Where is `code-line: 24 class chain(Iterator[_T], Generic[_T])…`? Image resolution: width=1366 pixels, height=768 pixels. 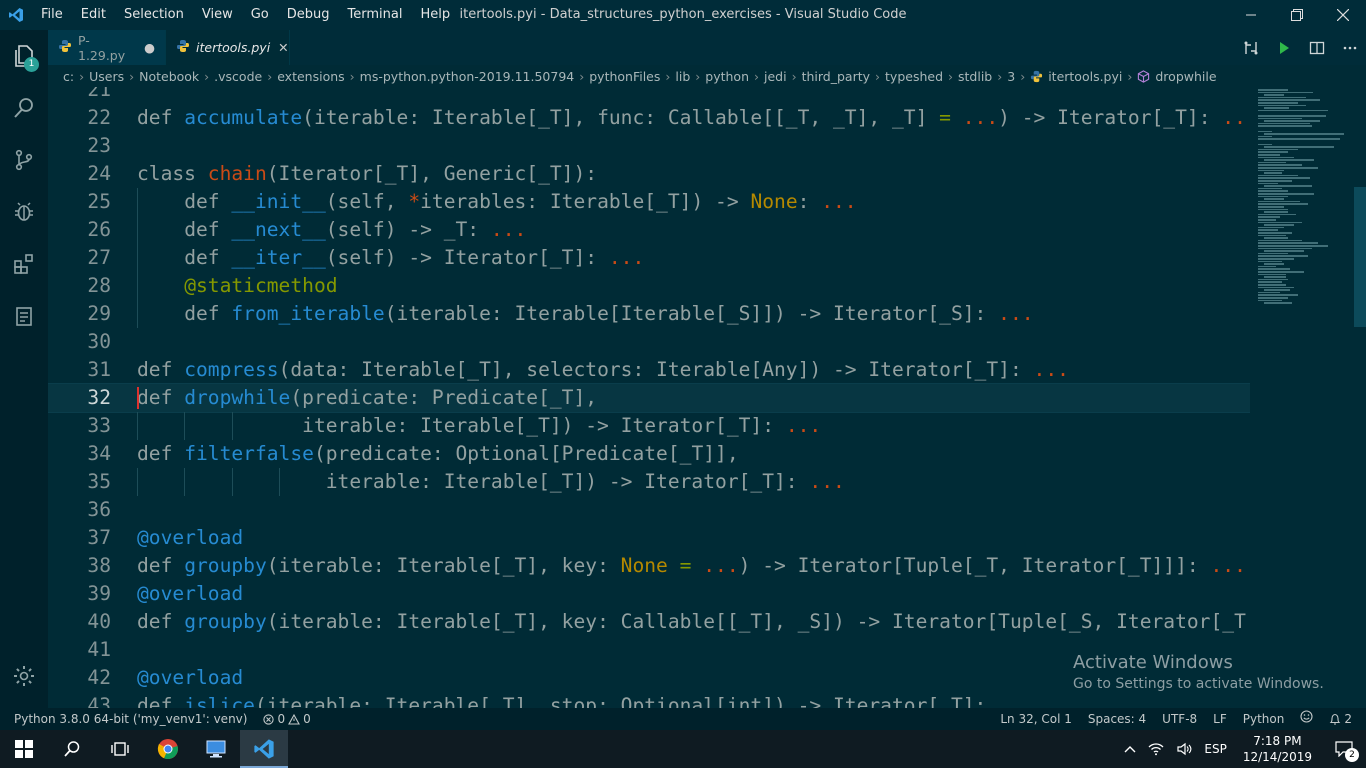
code-line: 24 class chain(Iterator[_T], Generic[_T])… is located at coordinates (649, 174).